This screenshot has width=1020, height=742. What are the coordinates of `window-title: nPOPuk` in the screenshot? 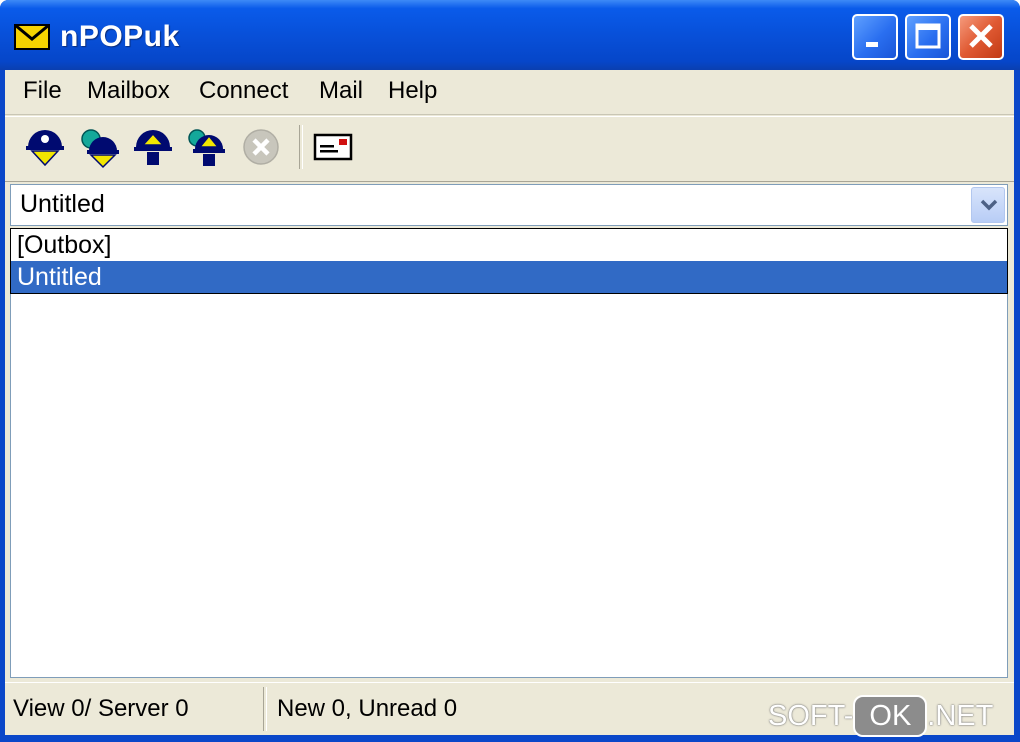 It's located at (120, 36).